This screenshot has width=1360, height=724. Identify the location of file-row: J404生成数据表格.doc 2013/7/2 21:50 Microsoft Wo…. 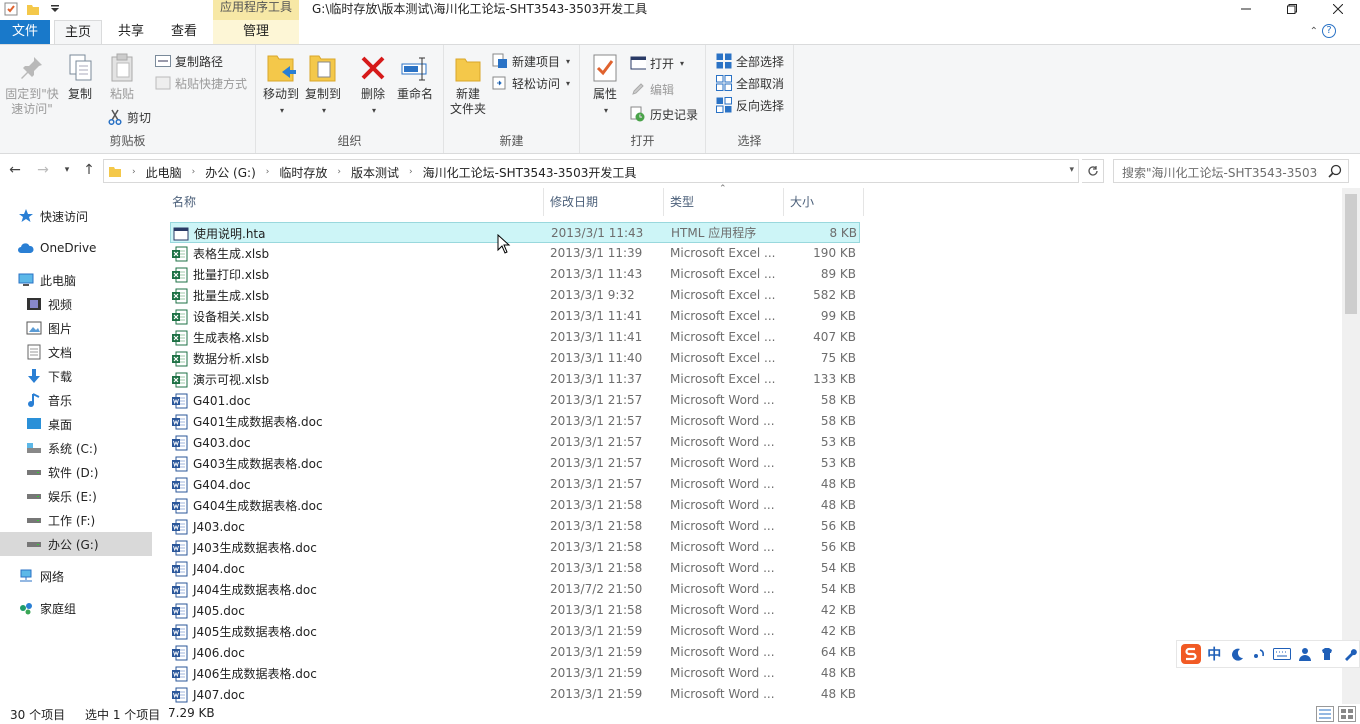
(515, 589).